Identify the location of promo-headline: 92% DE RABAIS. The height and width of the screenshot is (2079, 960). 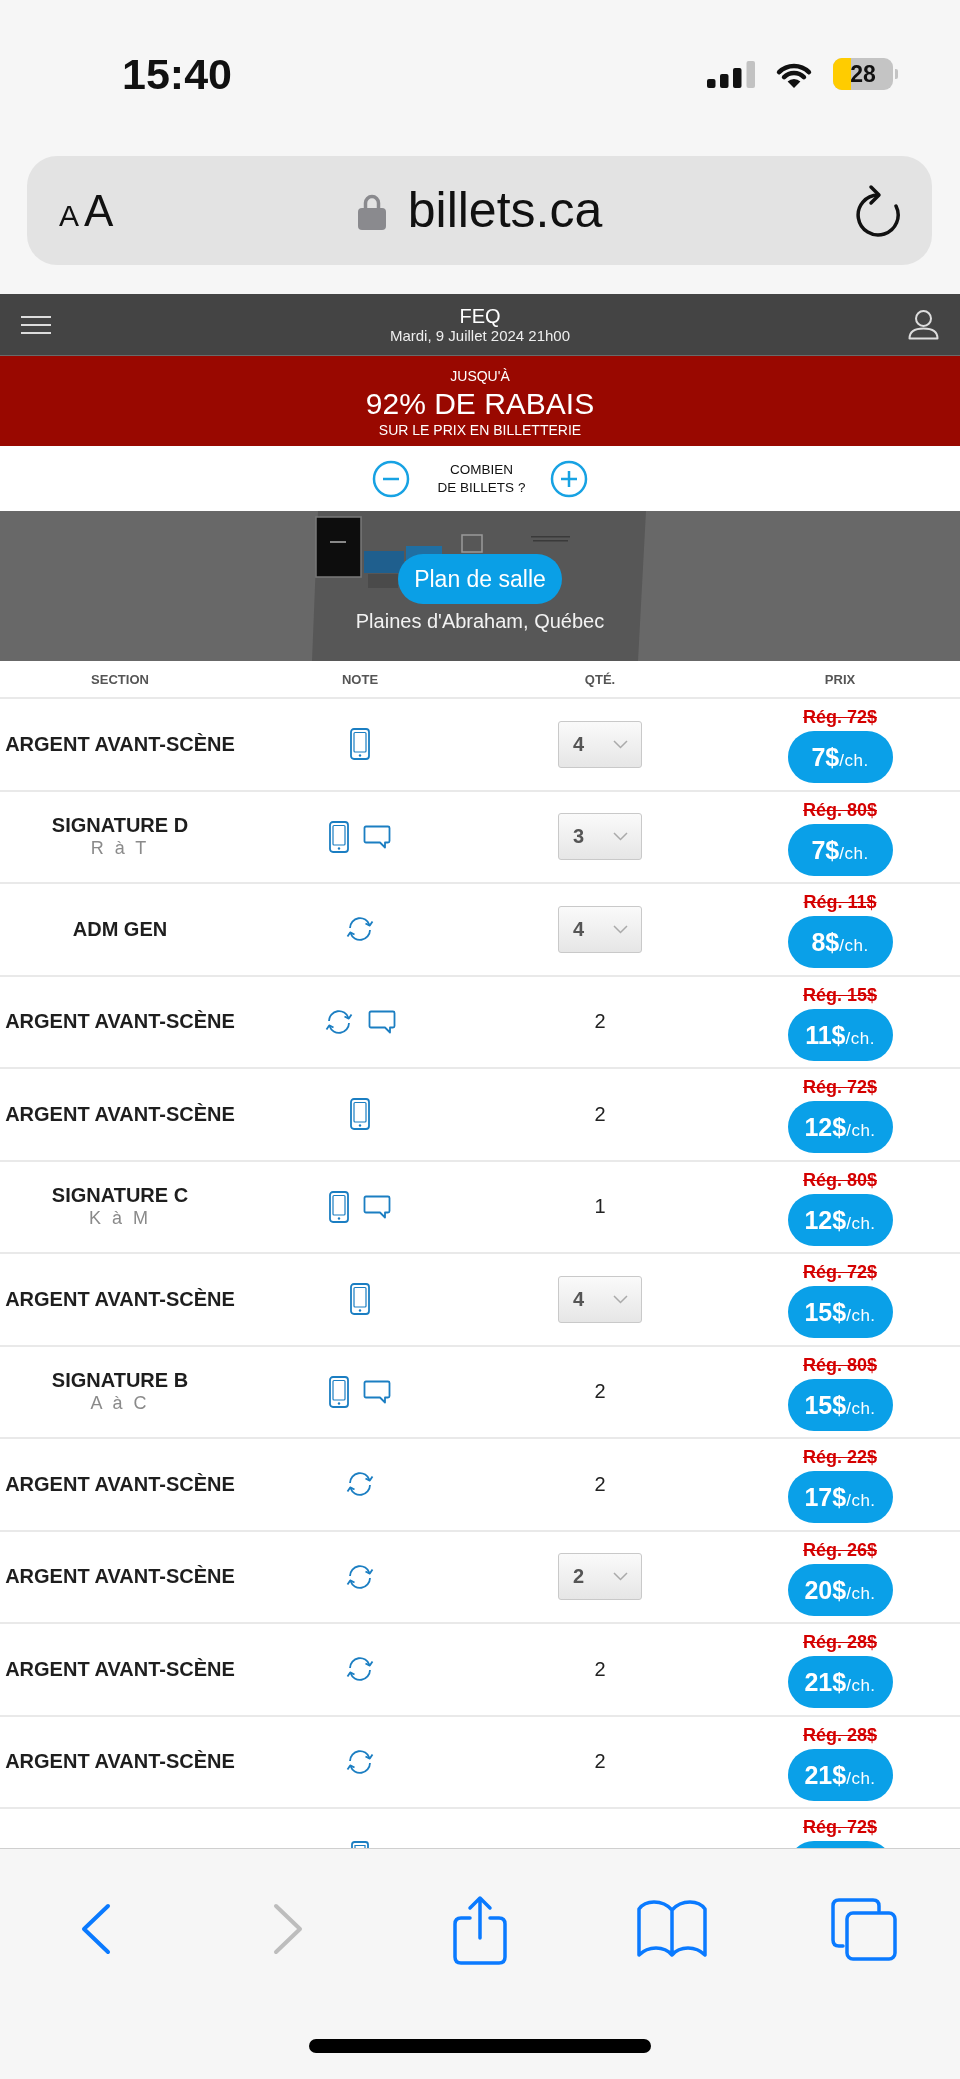
(480, 404).